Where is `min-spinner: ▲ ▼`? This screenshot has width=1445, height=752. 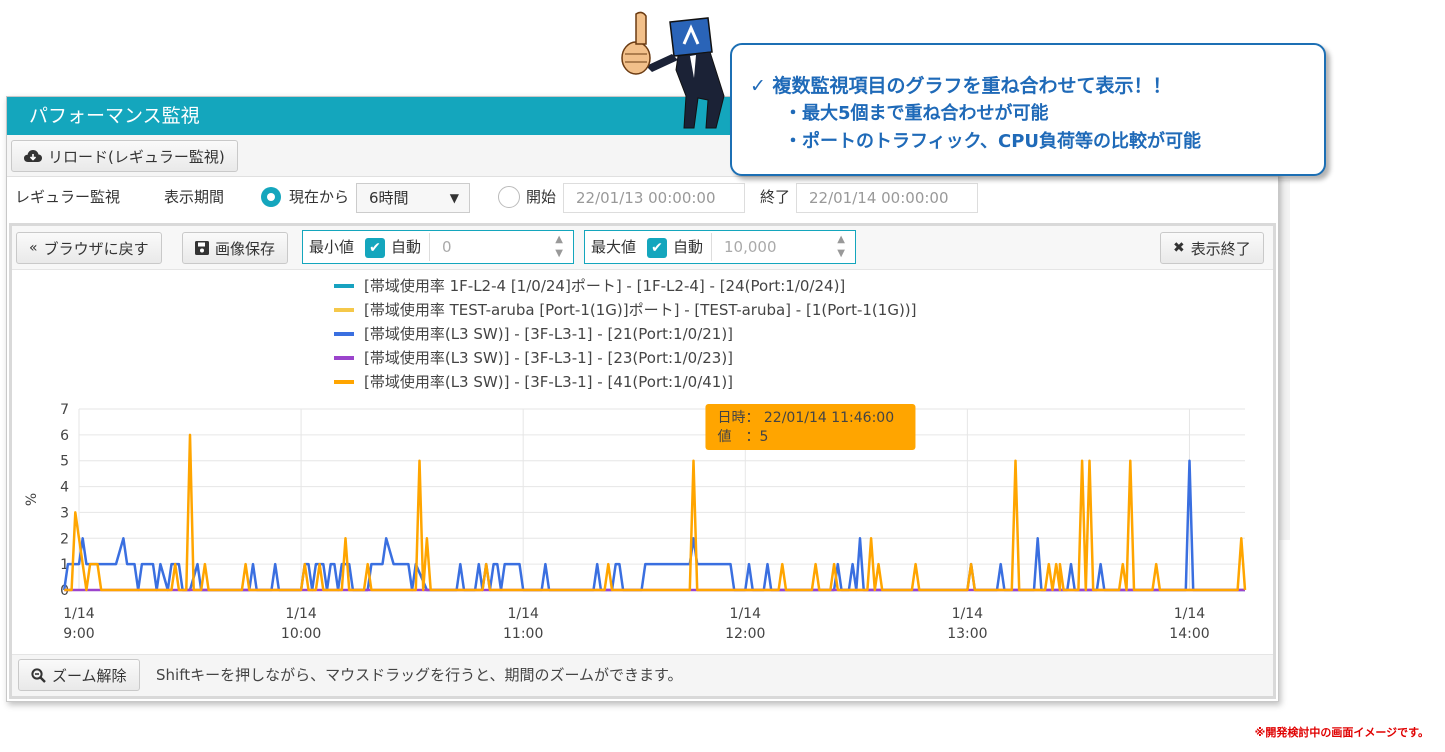
min-spinner: ▲ ▼ is located at coordinates (559, 247).